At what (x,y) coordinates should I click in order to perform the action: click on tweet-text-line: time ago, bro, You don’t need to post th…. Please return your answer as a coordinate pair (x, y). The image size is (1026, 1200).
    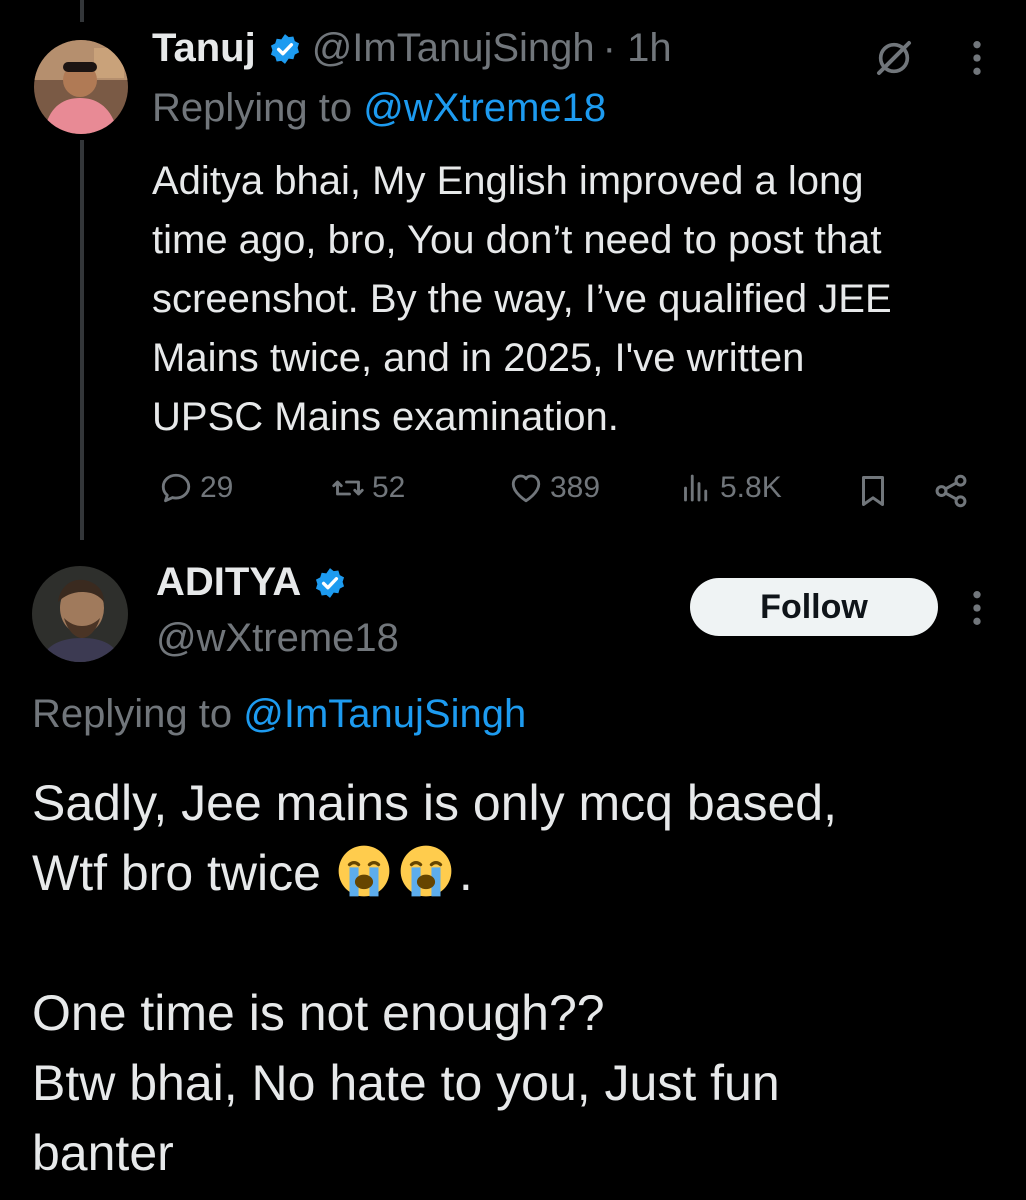
    Looking at the image, I should click on (517, 240).